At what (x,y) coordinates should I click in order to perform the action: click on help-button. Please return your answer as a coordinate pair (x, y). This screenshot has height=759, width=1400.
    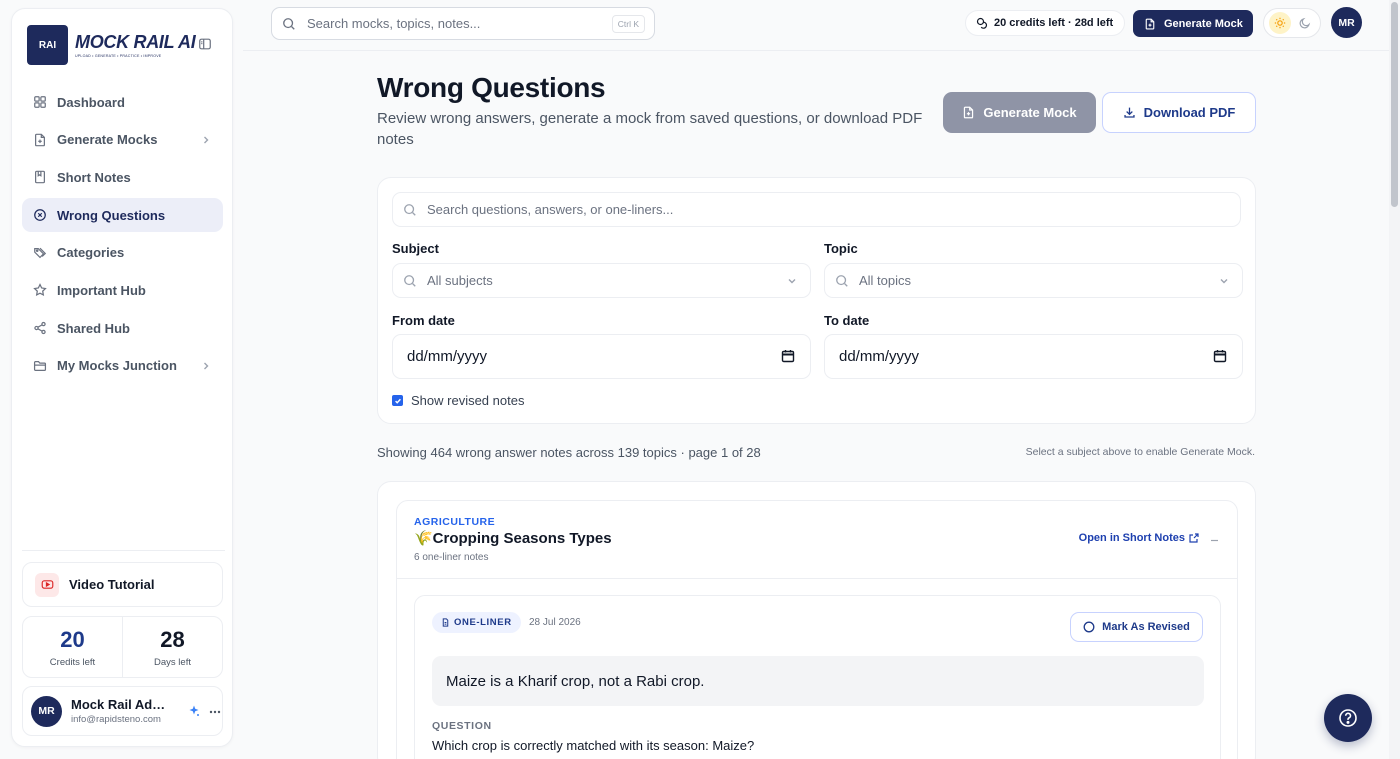
    Looking at the image, I should click on (1348, 718).